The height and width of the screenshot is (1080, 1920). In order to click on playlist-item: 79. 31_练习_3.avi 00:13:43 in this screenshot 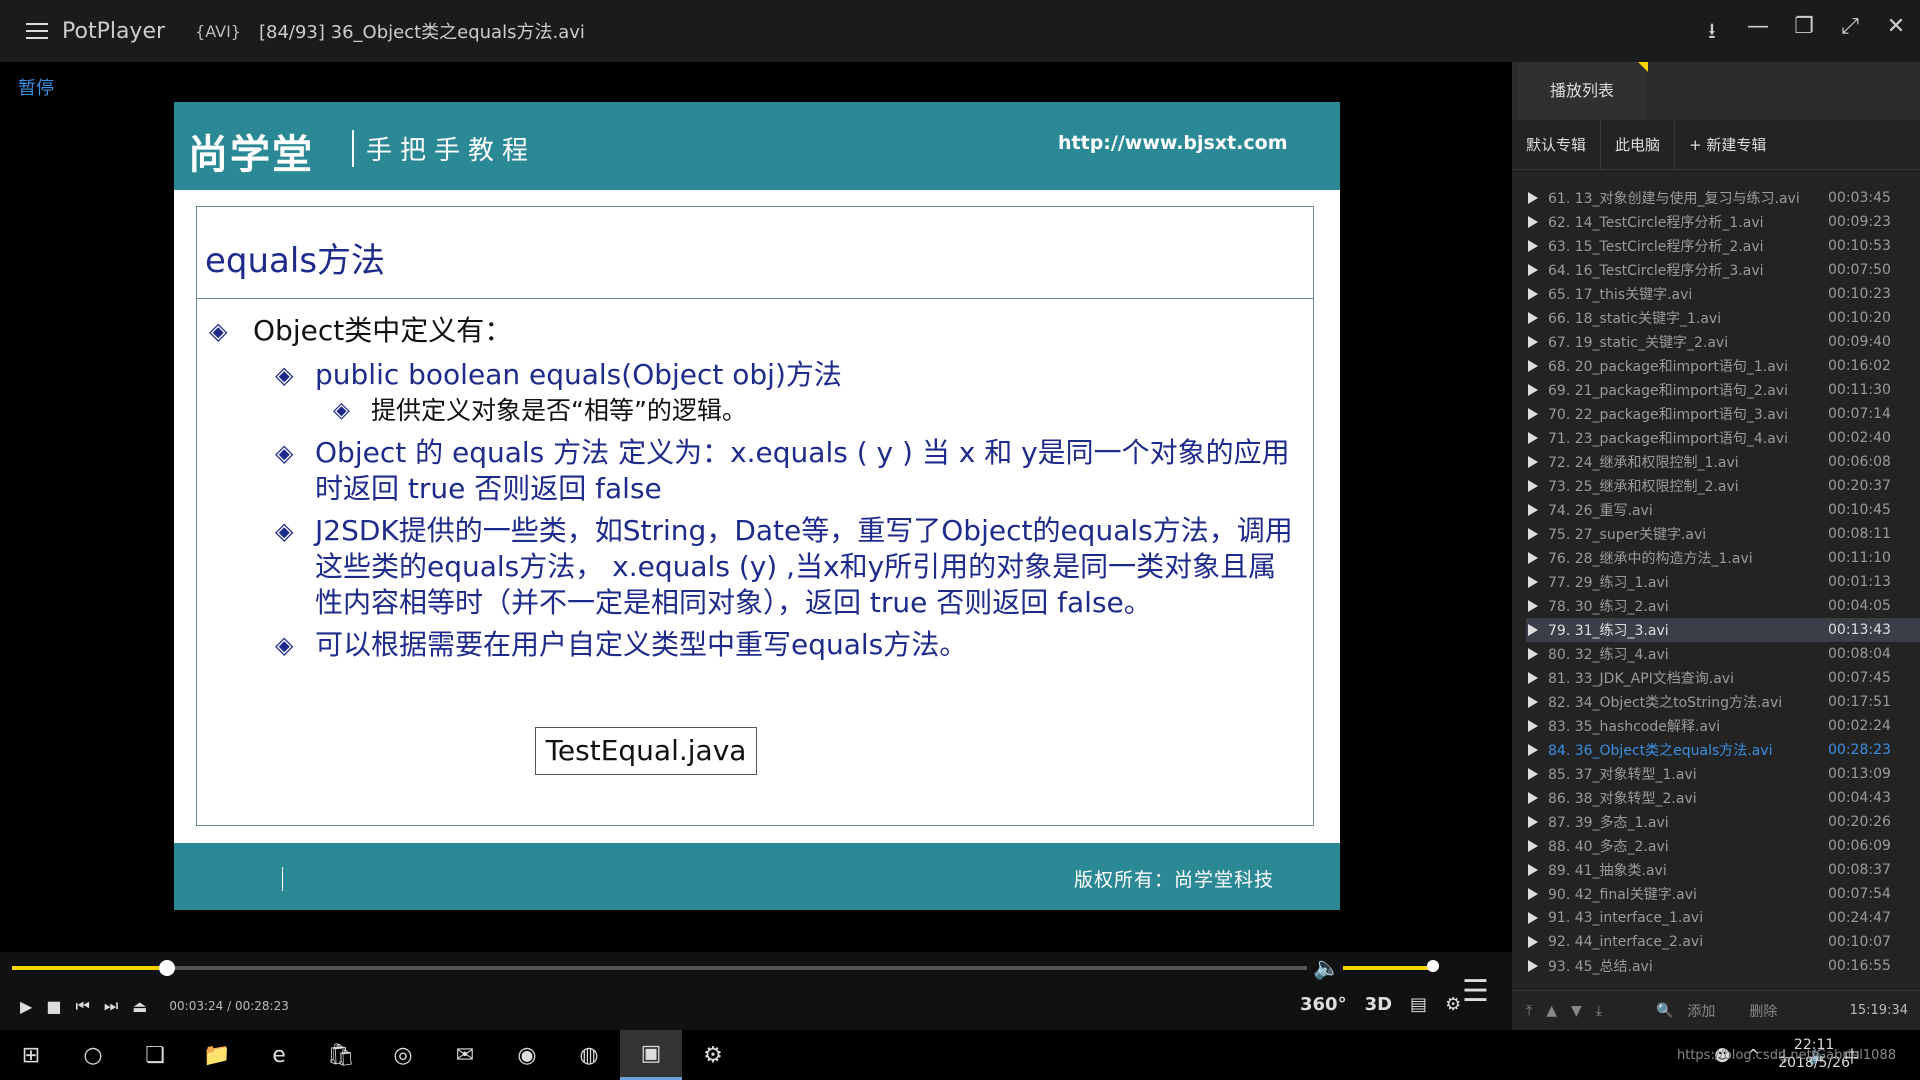, I will do `click(1723, 630)`.